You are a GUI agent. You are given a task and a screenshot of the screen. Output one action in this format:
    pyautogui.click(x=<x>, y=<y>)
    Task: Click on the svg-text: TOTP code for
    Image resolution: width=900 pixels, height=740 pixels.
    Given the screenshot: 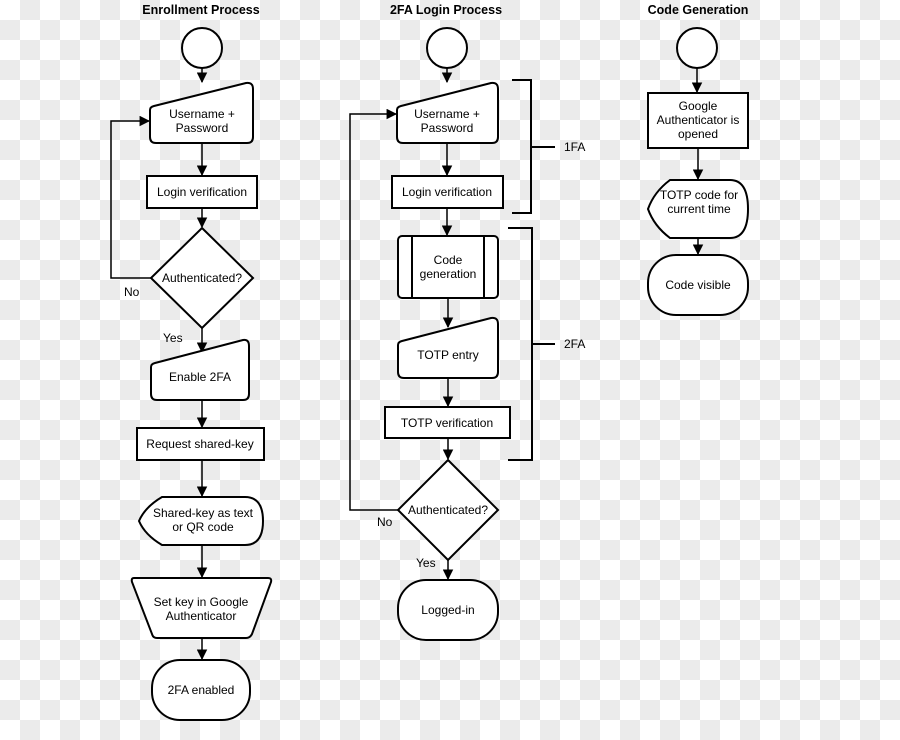 What is the action you would take?
    pyautogui.click(x=699, y=195)
    